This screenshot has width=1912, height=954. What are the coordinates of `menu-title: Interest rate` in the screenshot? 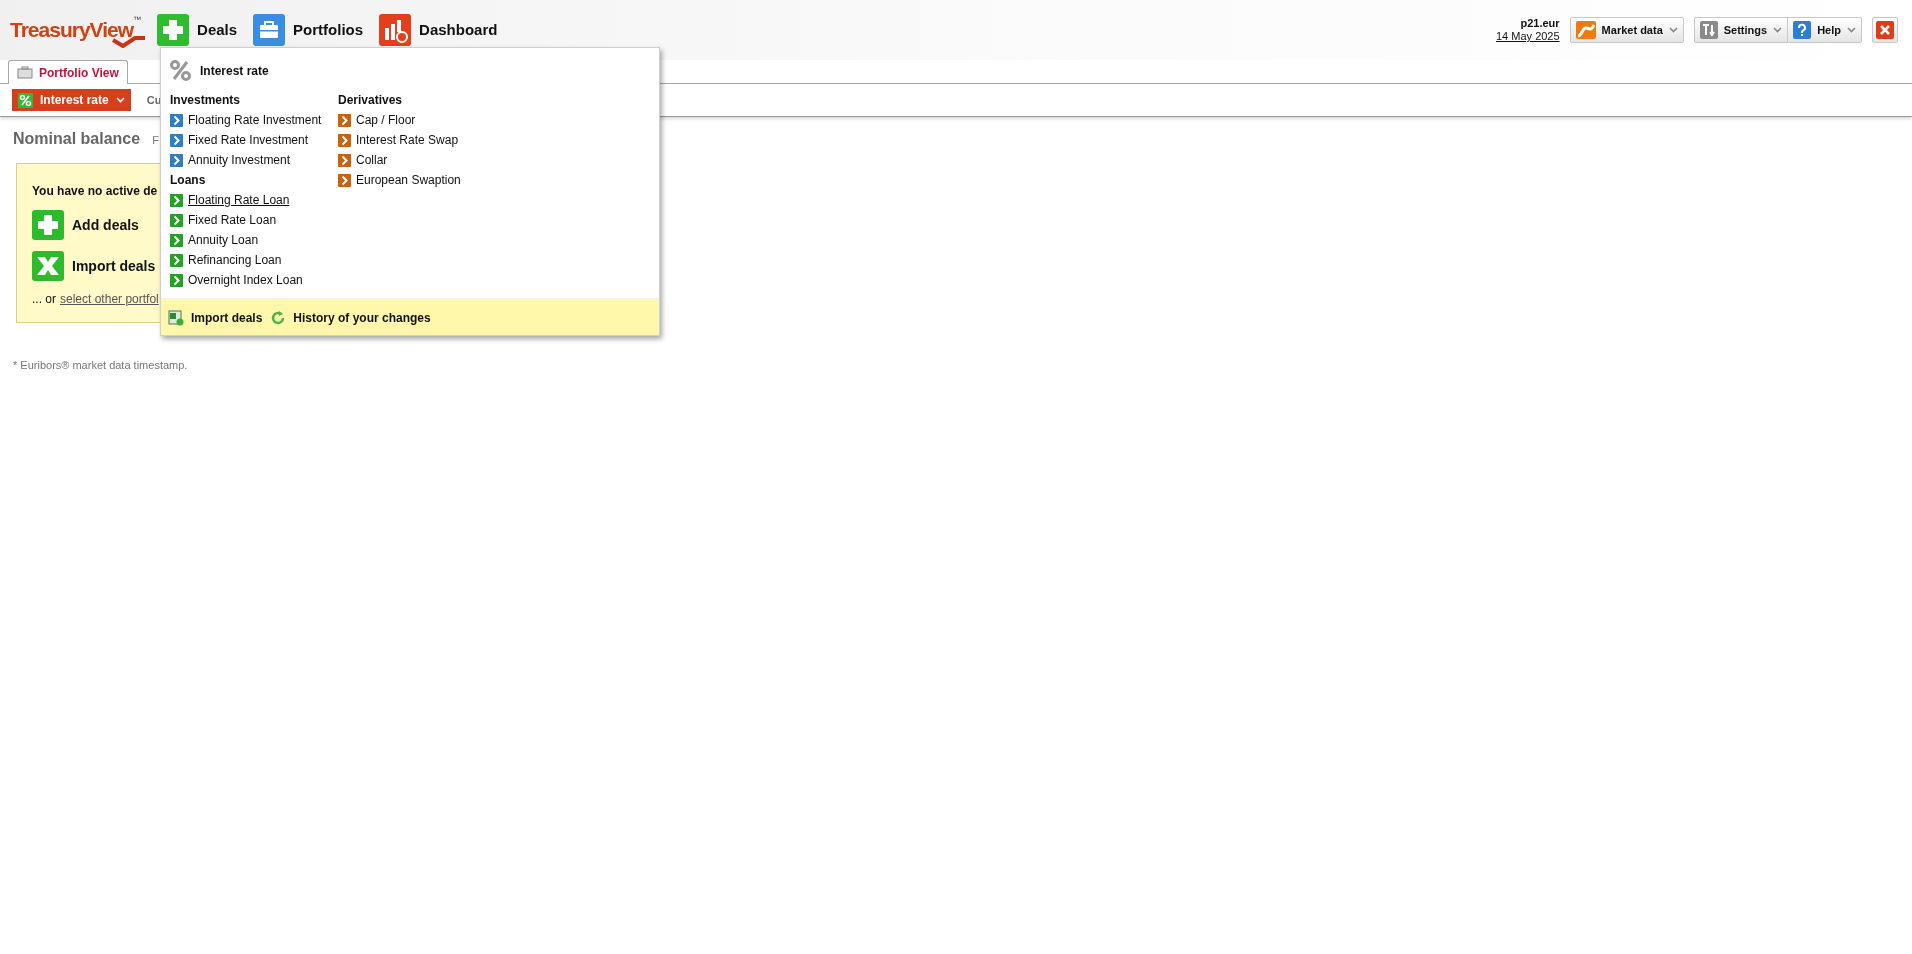 It's located at (234, 71).